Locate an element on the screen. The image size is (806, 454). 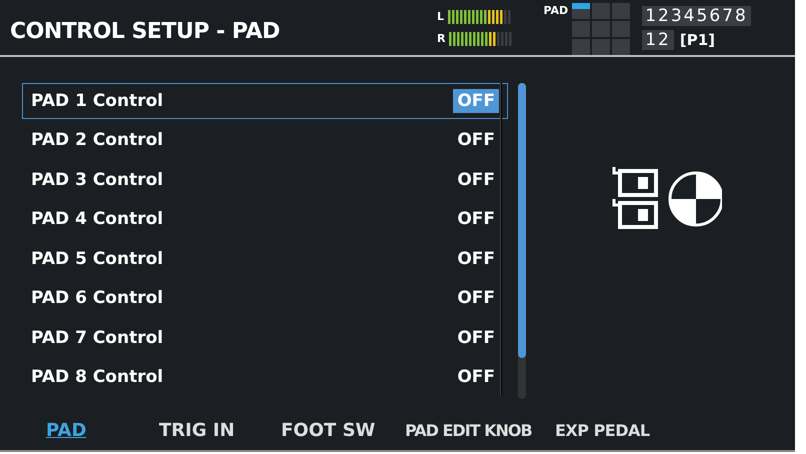
meter-label: R is located at coordinates (441, 38).